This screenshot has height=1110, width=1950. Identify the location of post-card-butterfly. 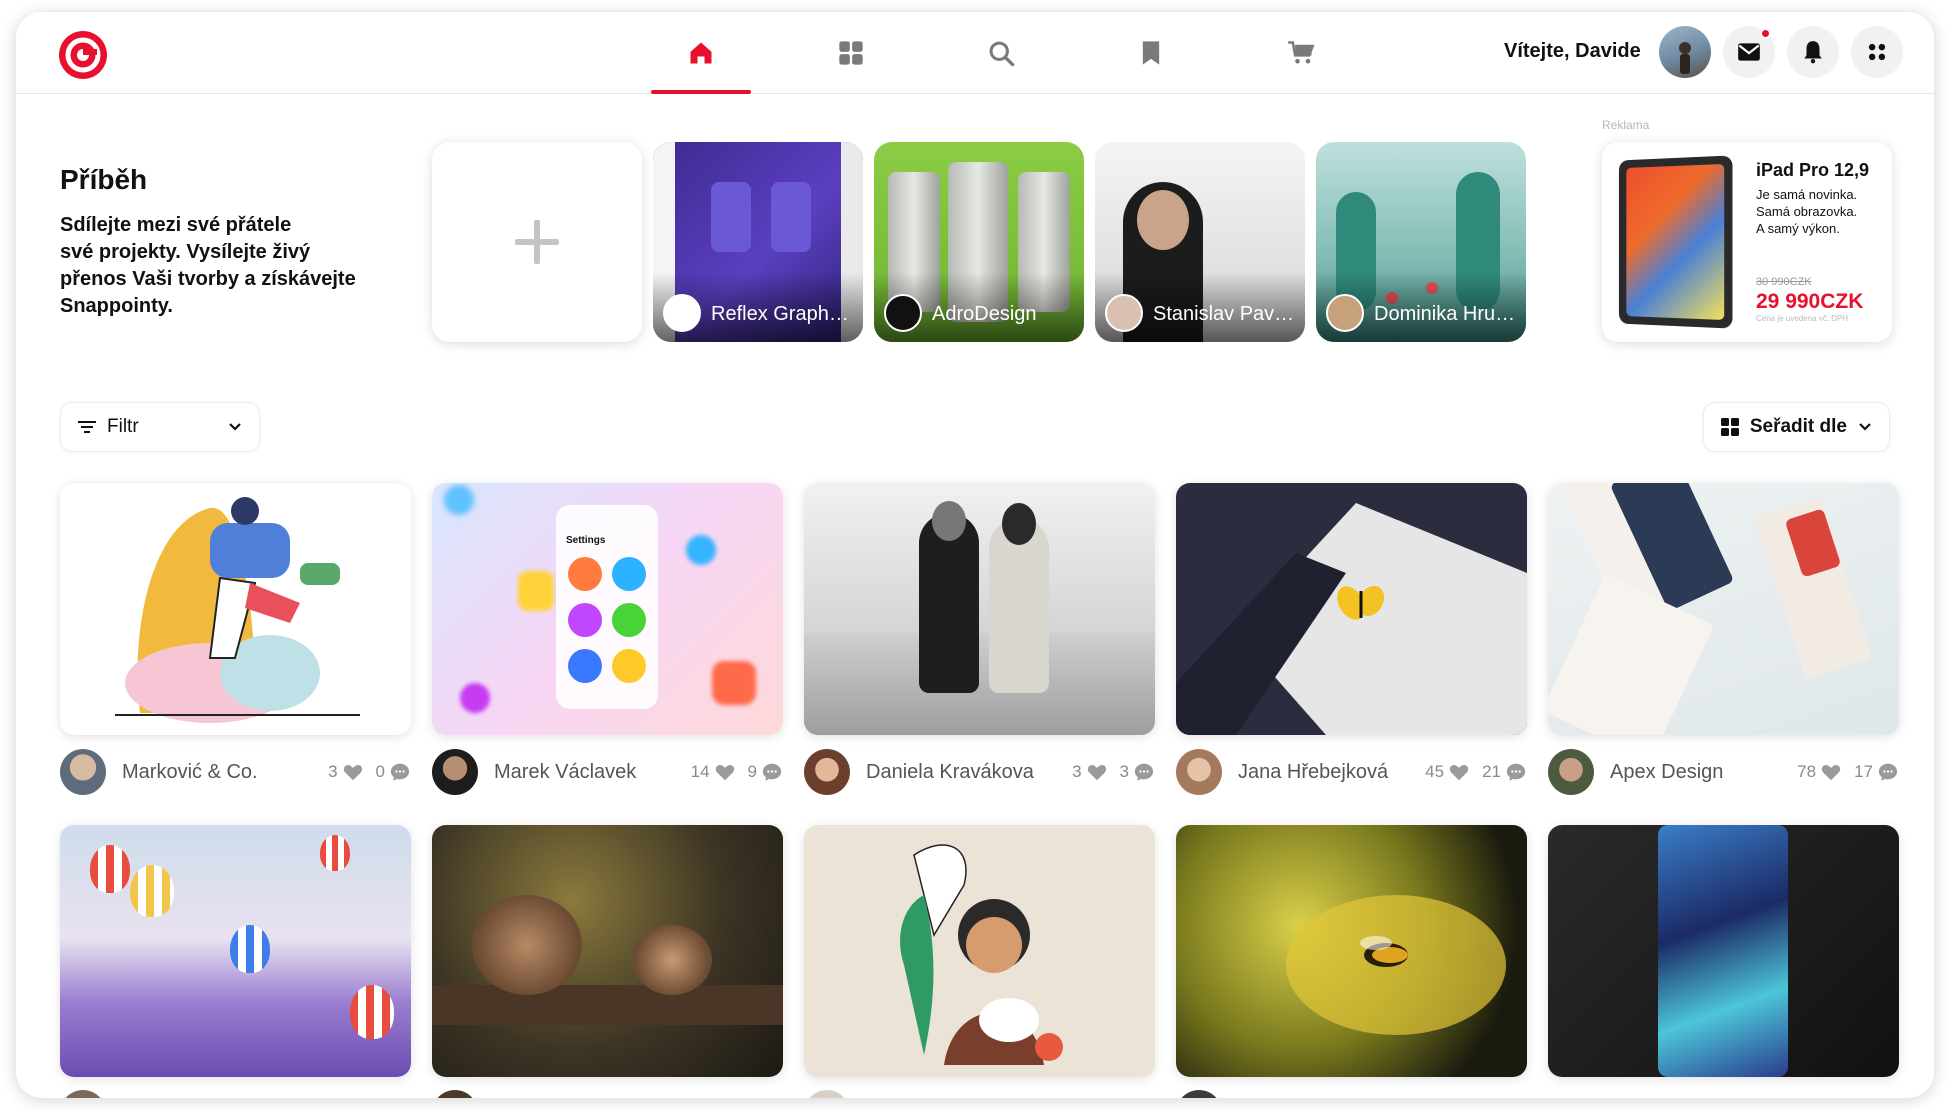
(1351, 609).